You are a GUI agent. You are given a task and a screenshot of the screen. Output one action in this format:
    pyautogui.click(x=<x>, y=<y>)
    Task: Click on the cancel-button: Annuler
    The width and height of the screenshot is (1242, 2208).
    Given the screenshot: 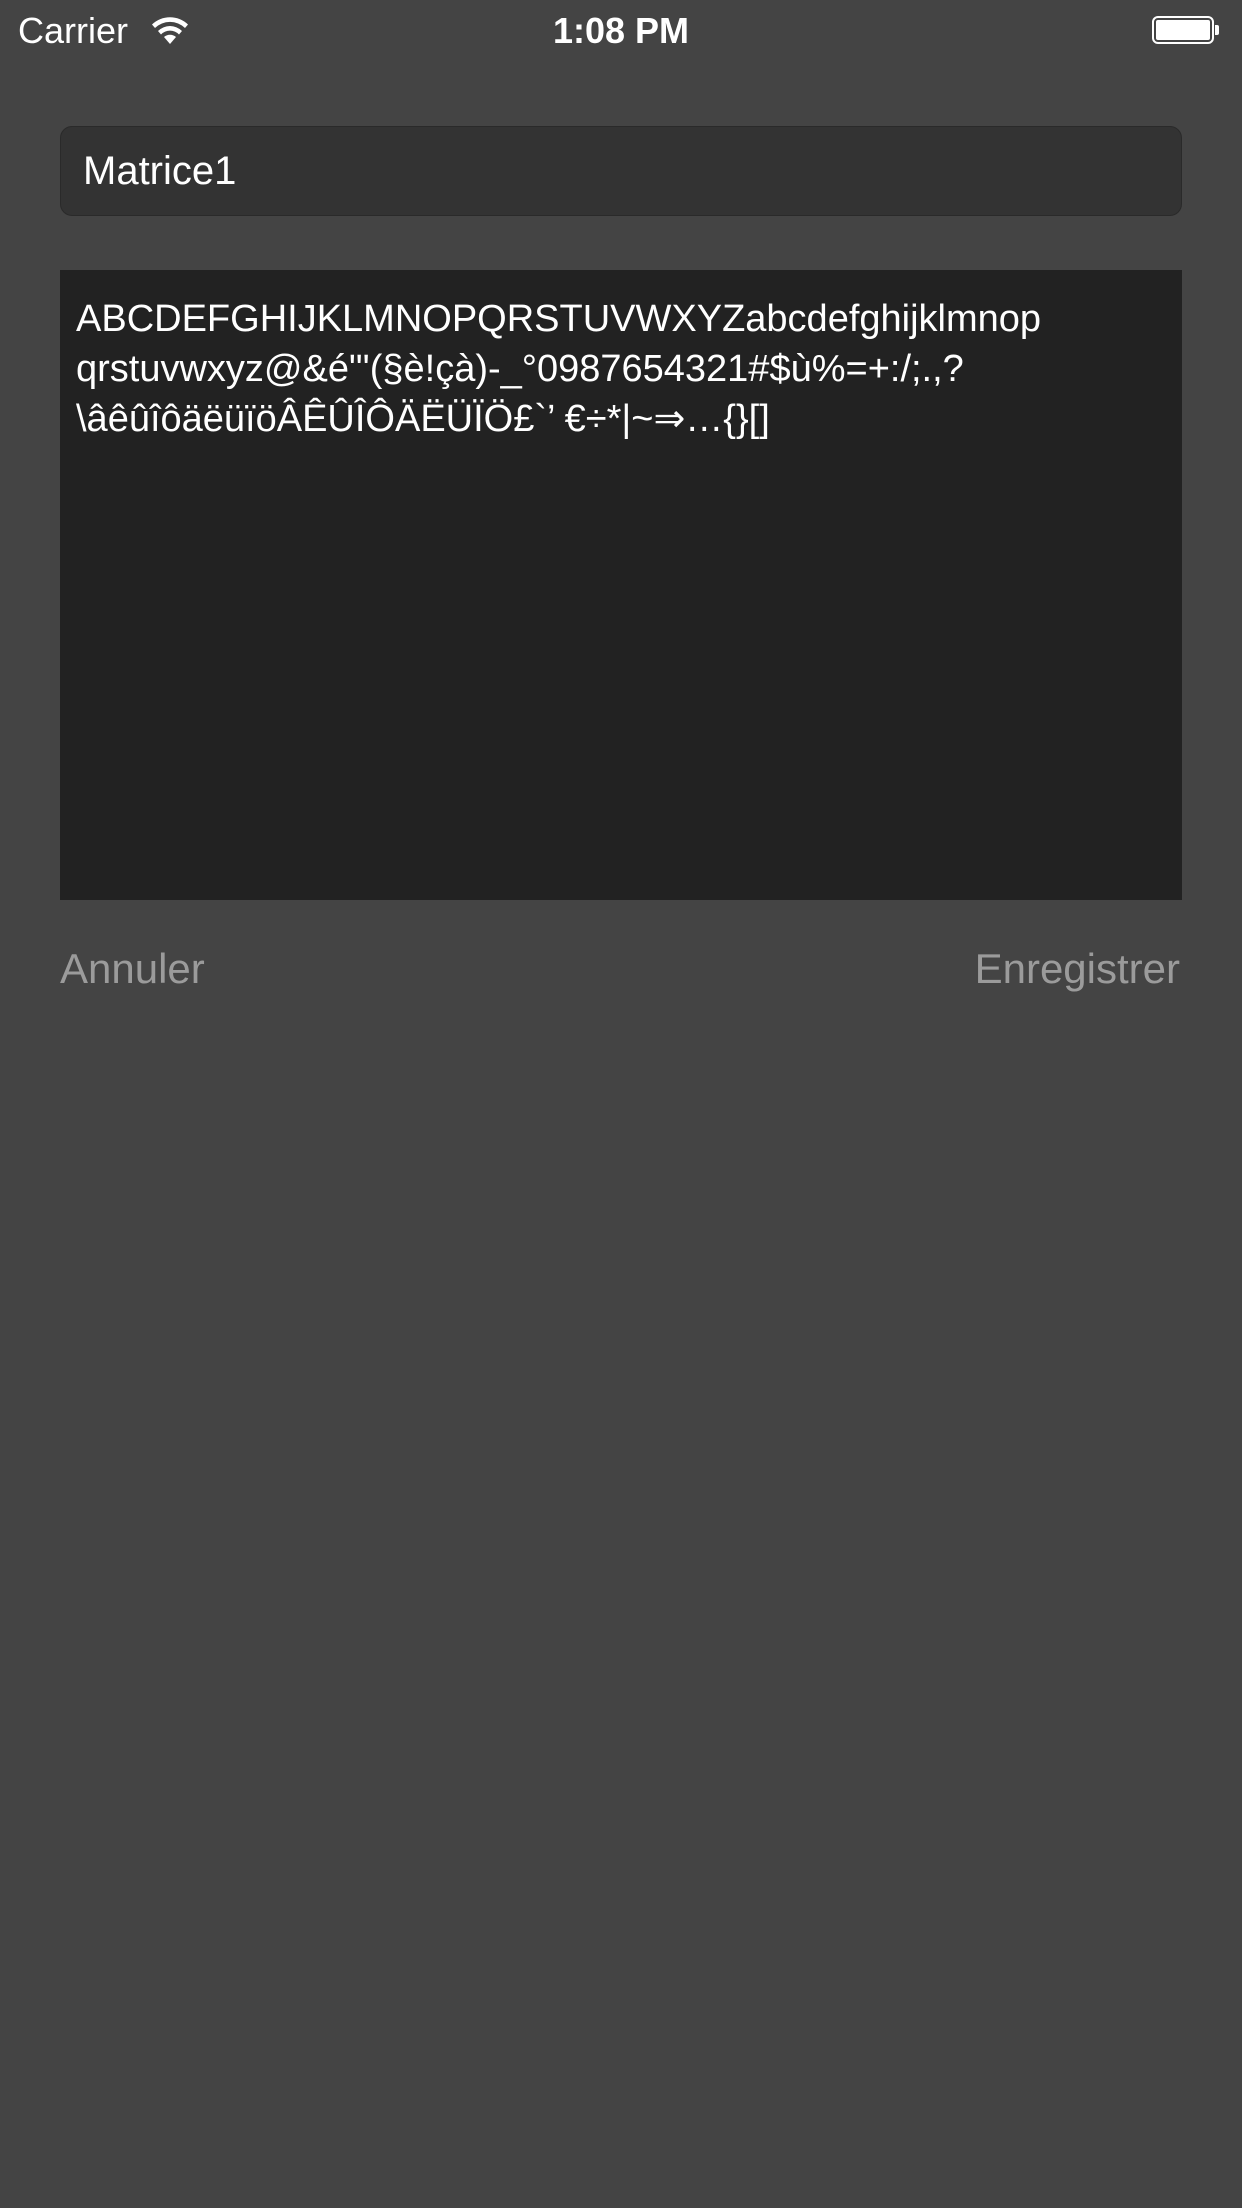 What is the action you would take?
    pyautogui.click(x=132, y=969)
    